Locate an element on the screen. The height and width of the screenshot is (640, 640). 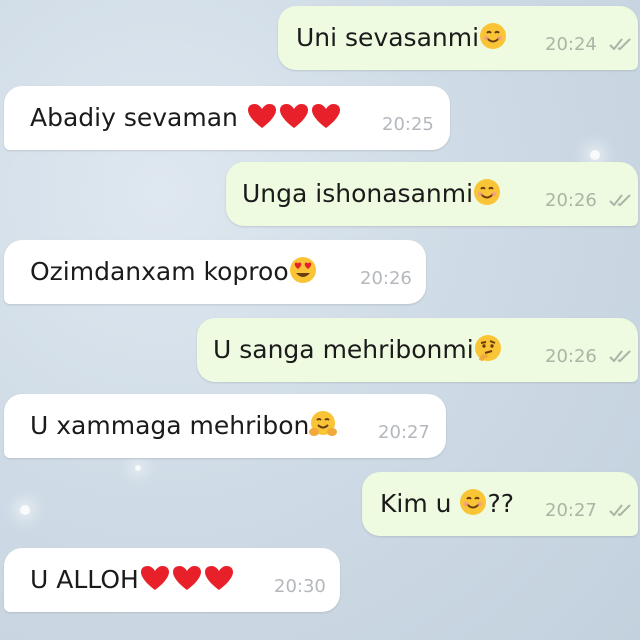
message-text: Kim u is located at coordinates (420, 503).